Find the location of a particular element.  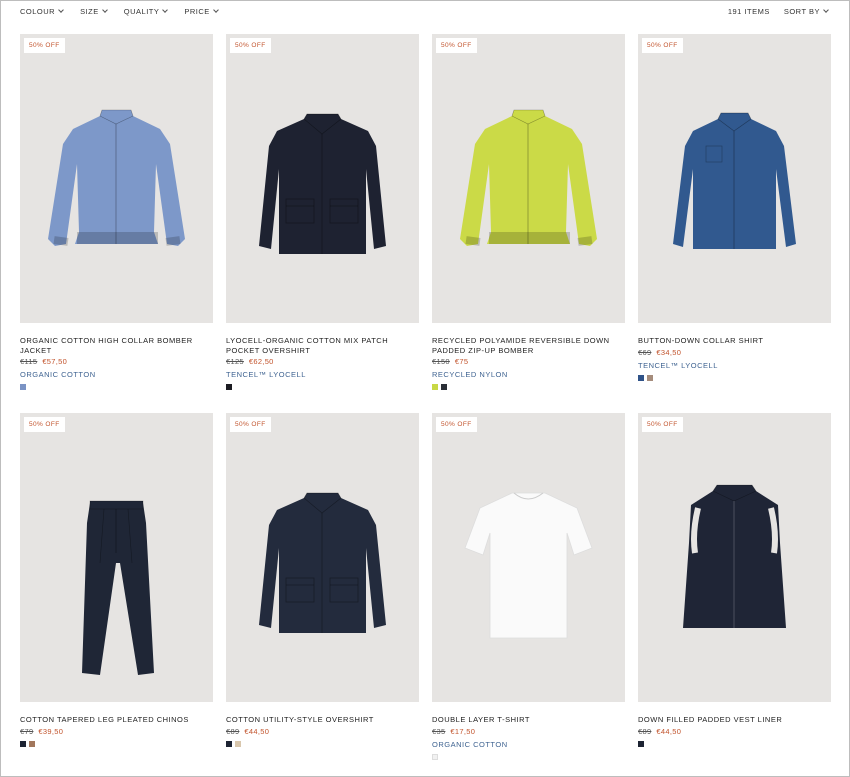

sale-price: €75 is located at coordinates (461, 361).